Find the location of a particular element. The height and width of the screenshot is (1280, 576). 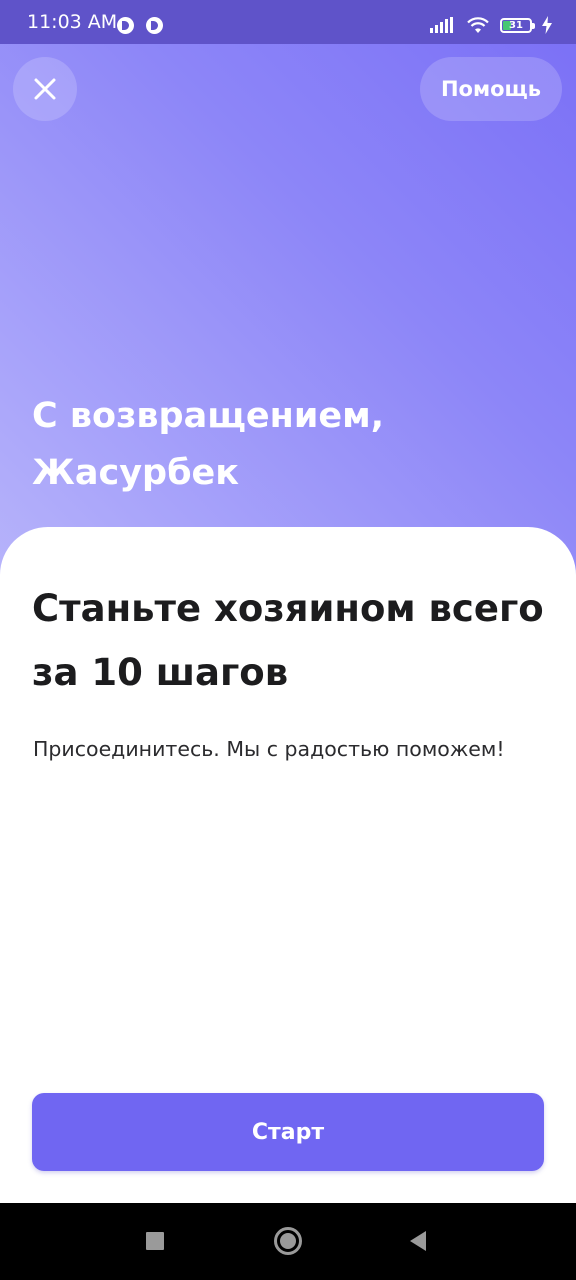

home-button is located at coordinates (288, 1241).